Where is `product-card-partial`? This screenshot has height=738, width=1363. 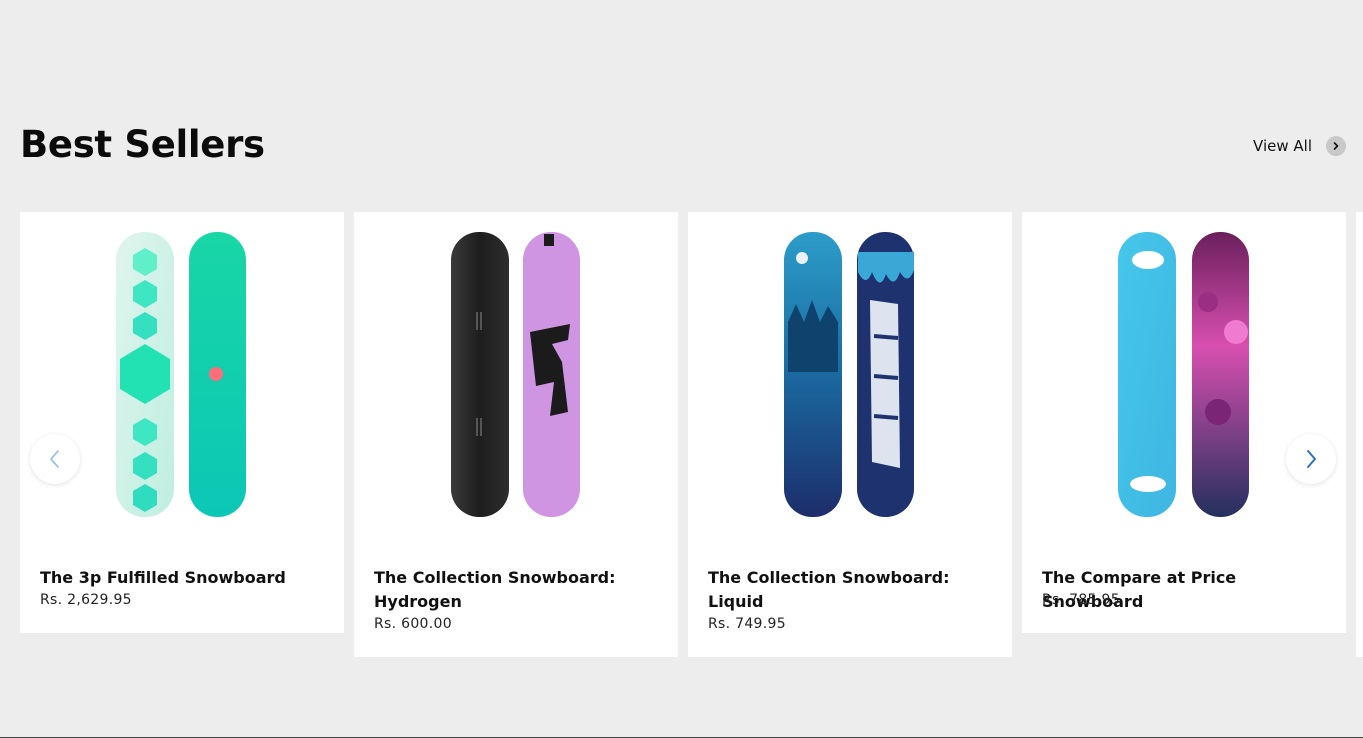
product-card-partial is located at coordinates (1359, 434).